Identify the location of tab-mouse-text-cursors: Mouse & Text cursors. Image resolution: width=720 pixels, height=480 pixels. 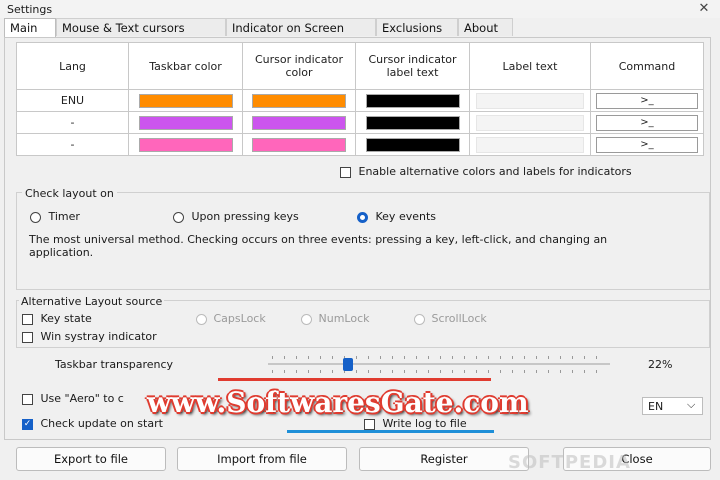
(141, 27).